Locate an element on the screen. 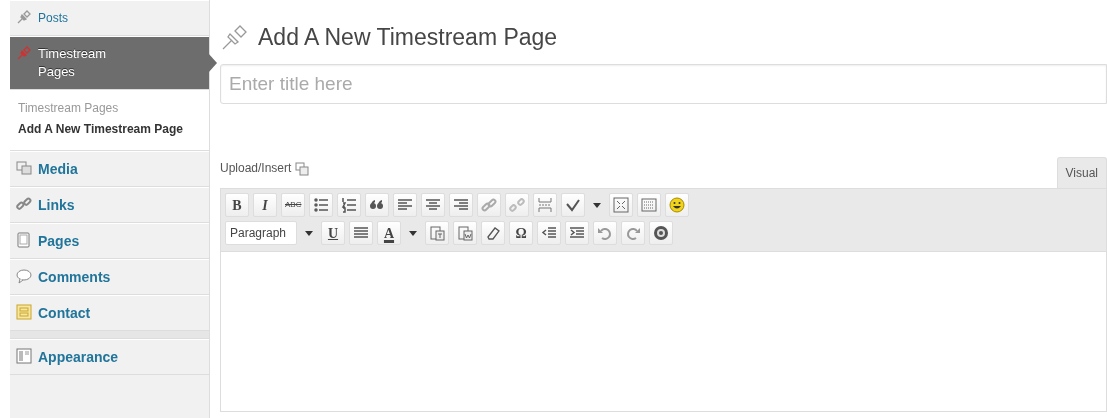 Image resolution: width=1107 pixels, height=418 pixels. outdent-icon is located at coordinates (549, 233).